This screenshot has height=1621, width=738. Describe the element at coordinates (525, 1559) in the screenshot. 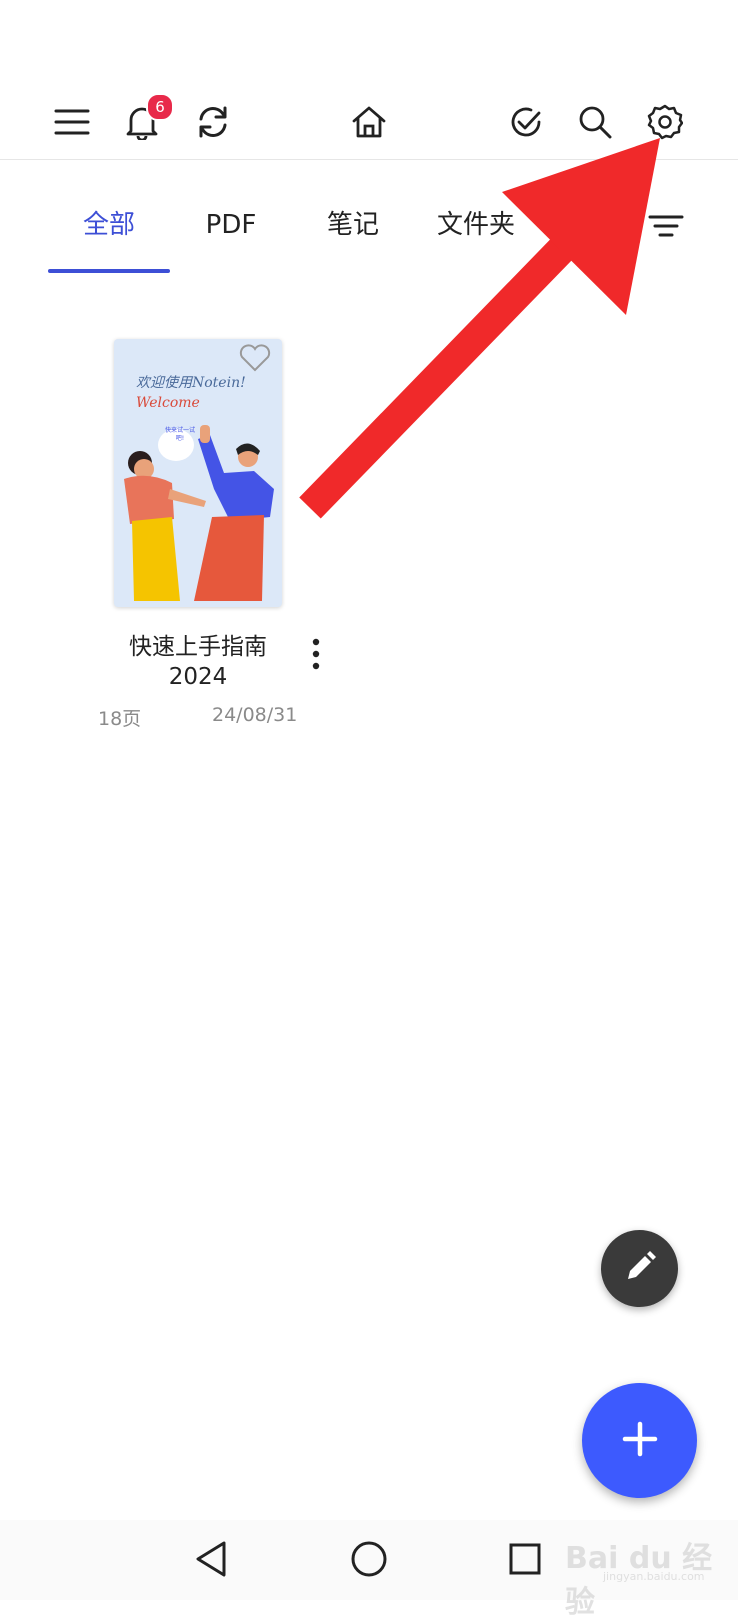

I see `nav-recents-icon` at that location.